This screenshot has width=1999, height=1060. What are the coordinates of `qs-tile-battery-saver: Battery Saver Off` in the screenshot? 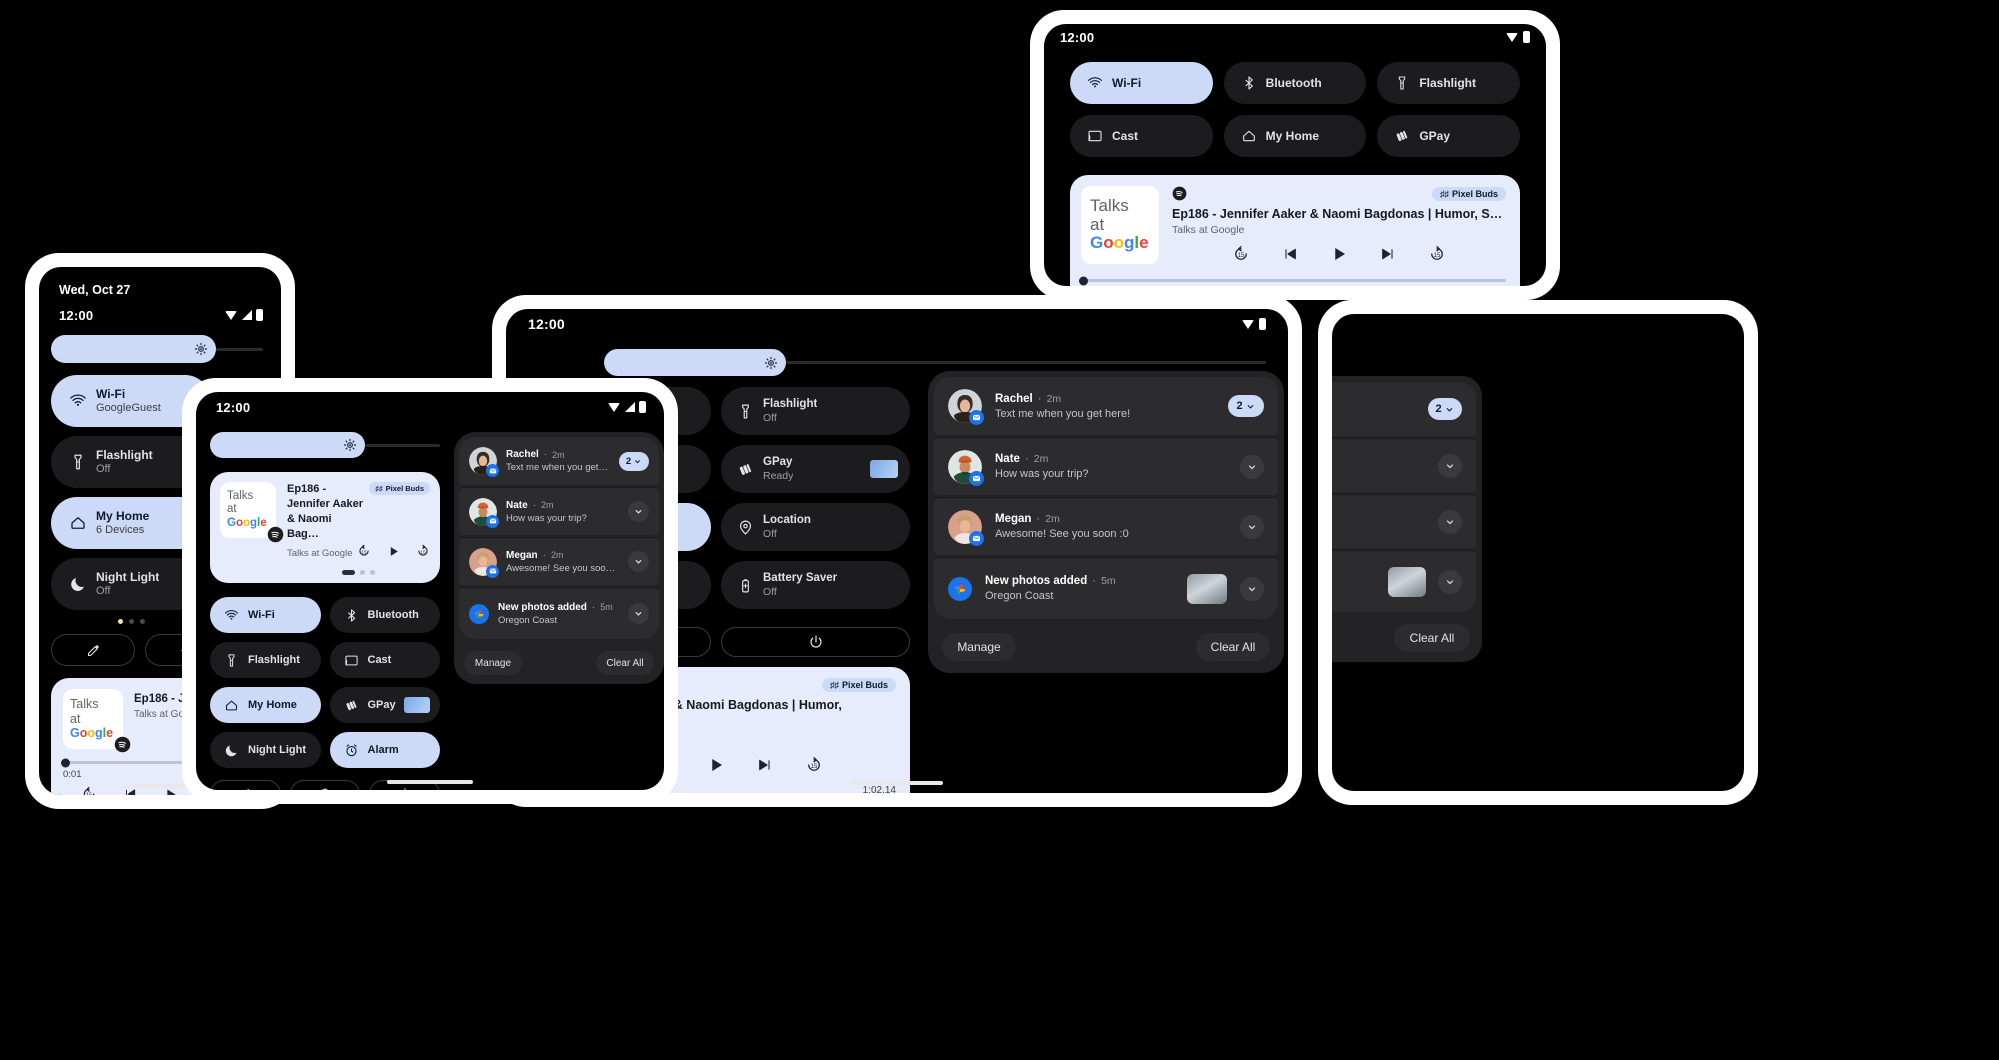 It's located at (815, 585).